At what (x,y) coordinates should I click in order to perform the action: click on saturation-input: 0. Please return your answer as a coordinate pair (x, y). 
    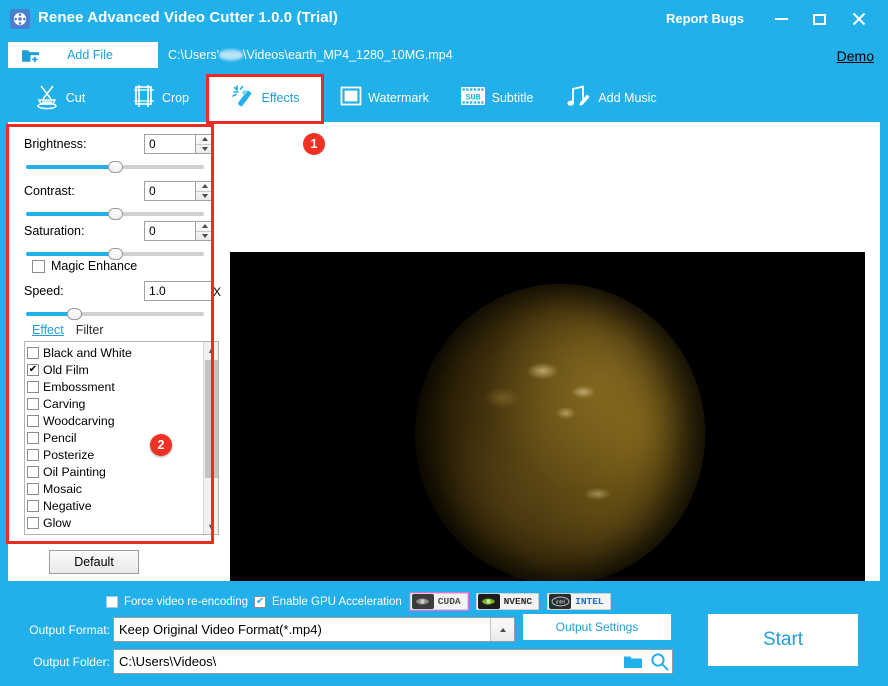
    Looking at the image, I should click on (170, 231).